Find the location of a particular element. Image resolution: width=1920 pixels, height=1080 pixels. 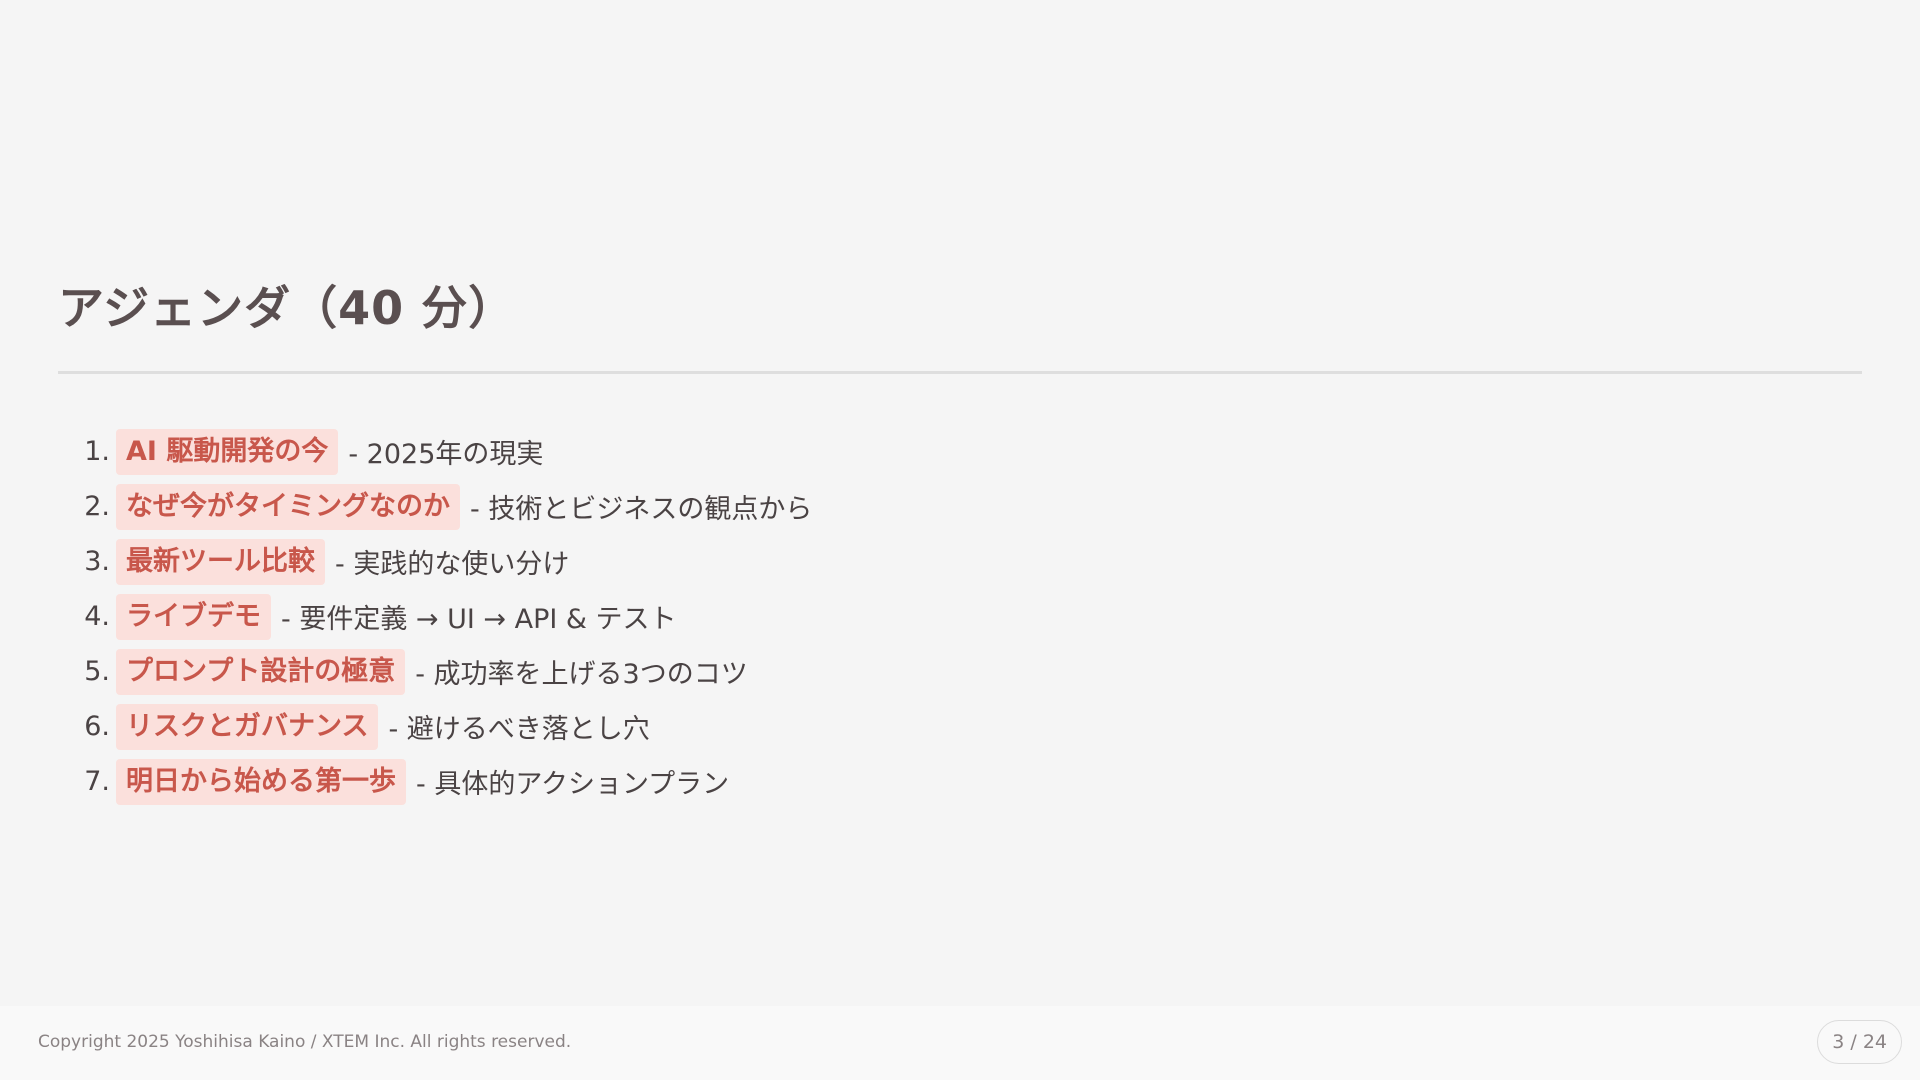

slide-title: アジェンダ（40 分） is located at coordinates (287, 308).